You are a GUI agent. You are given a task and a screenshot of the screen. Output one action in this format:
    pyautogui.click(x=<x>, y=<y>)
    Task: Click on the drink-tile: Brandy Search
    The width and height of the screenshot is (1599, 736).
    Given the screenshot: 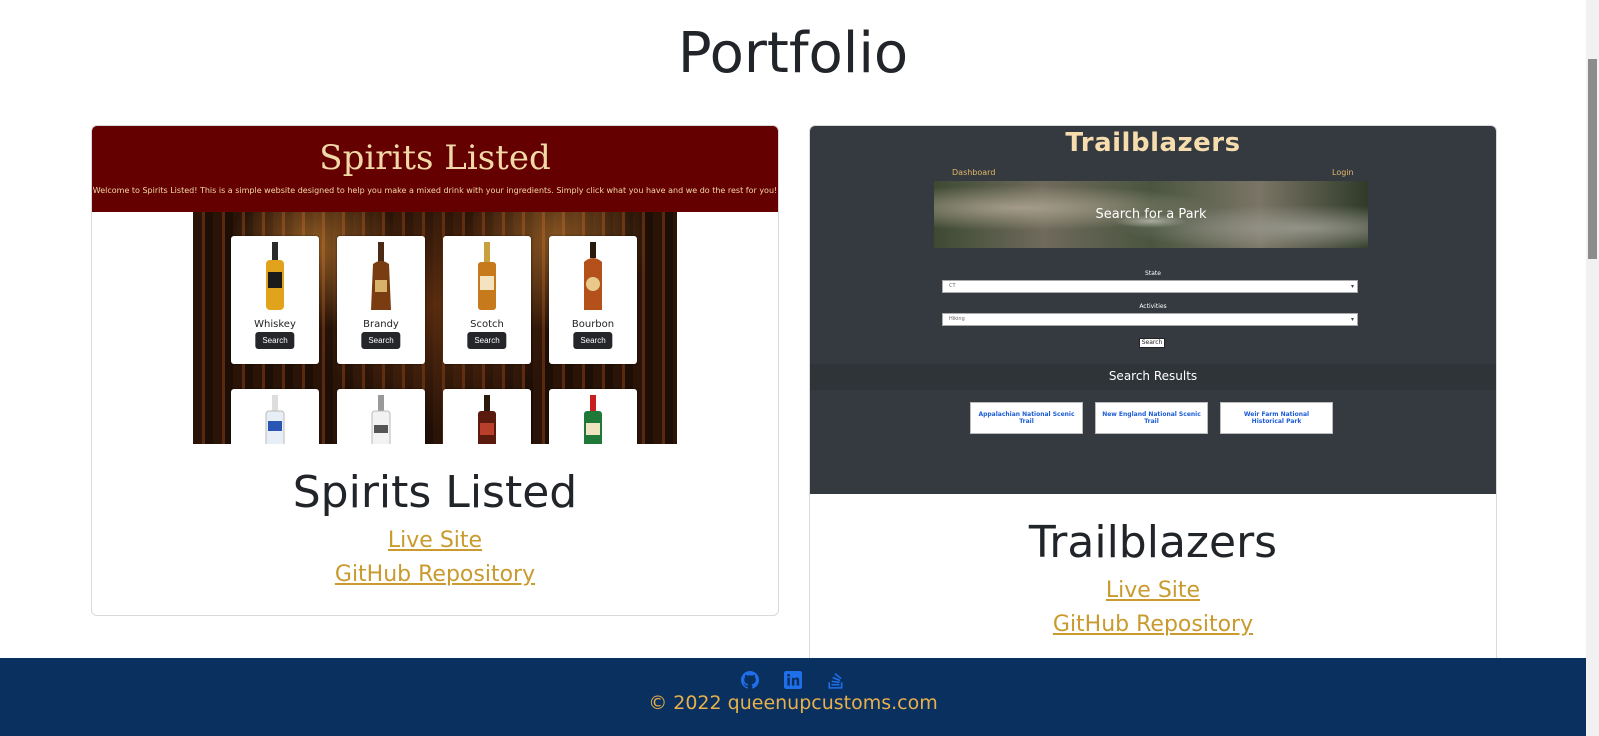 What is the action you would take?
    pyautogui.click(x=381, y=300)
    